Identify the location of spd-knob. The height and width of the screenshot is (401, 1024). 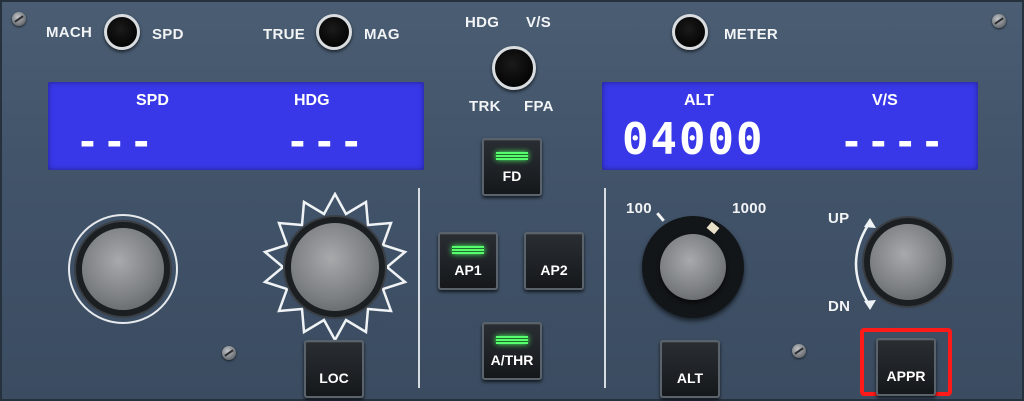
(123, 269).